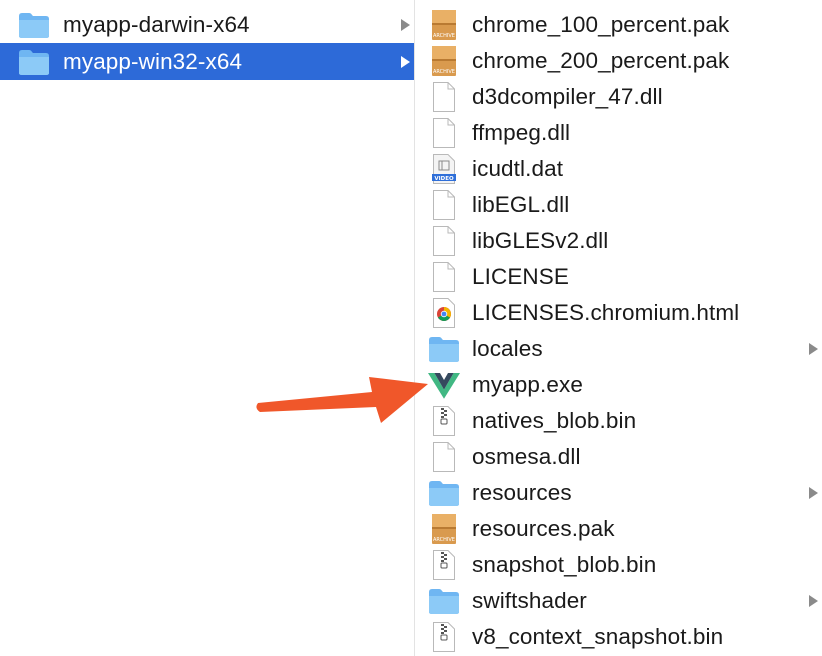 This screenshot has height=656, width=822. I want to click on file-row: ARCHIVE resources.pak, so click(618, 529).